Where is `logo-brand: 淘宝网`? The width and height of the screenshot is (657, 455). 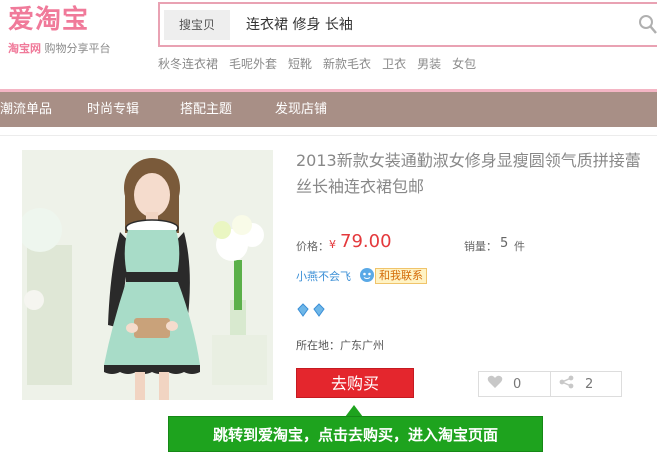
logo-brand: 淘宝网 is located at coordinates (24, 48).